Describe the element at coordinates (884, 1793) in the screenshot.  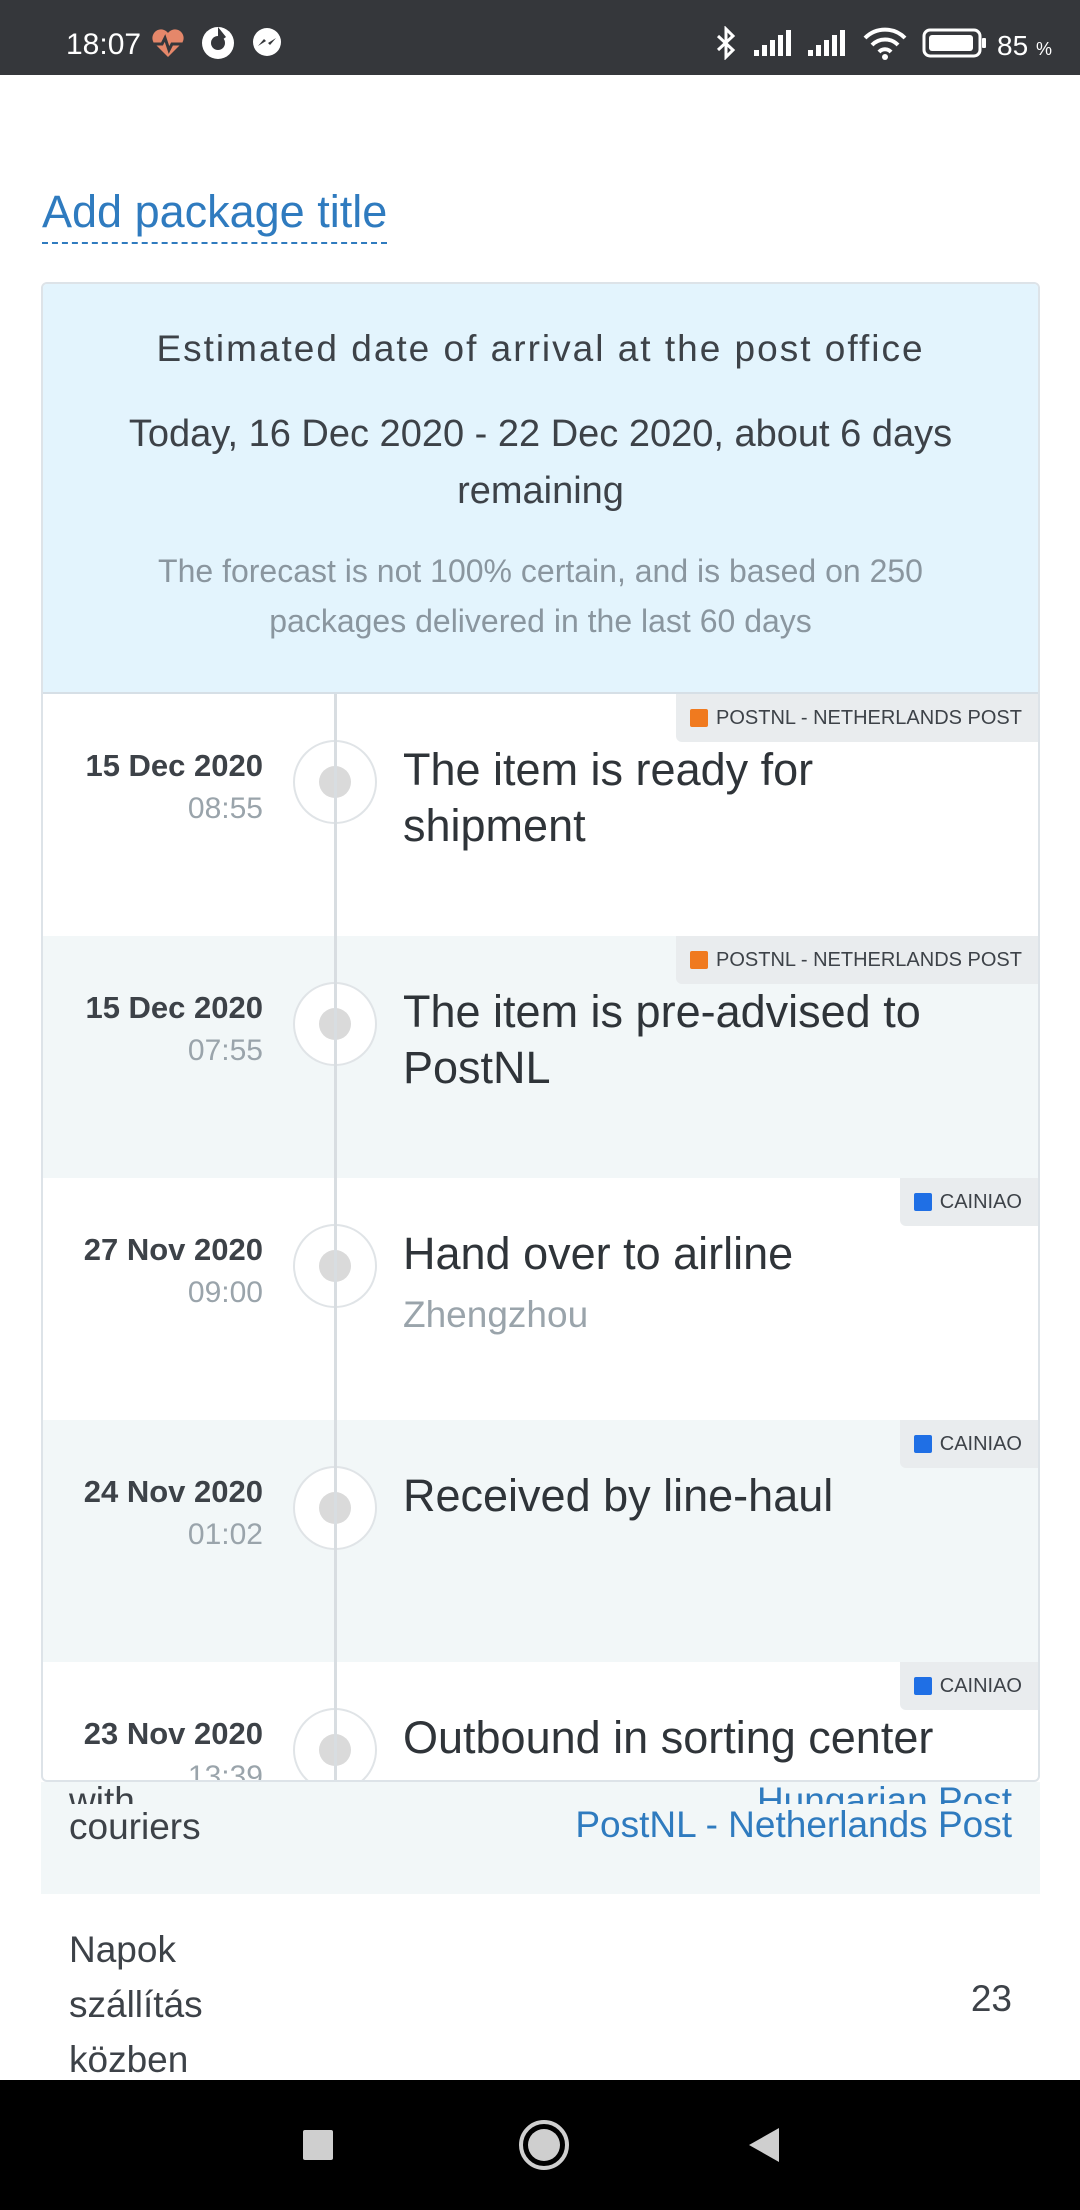
I see `courier-link-partial: Hungarian Post` at that location.